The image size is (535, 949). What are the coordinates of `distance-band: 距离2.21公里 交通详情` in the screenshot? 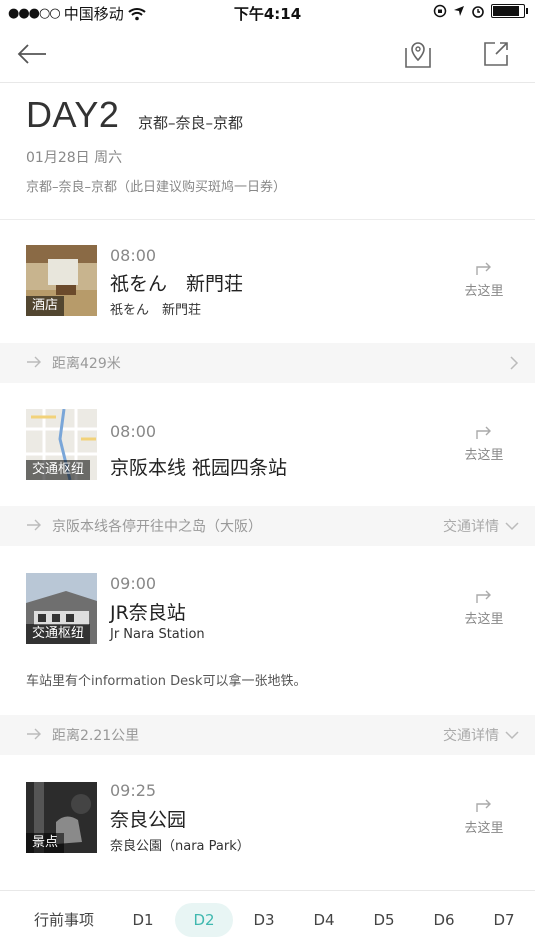 It's located at (267, 735).